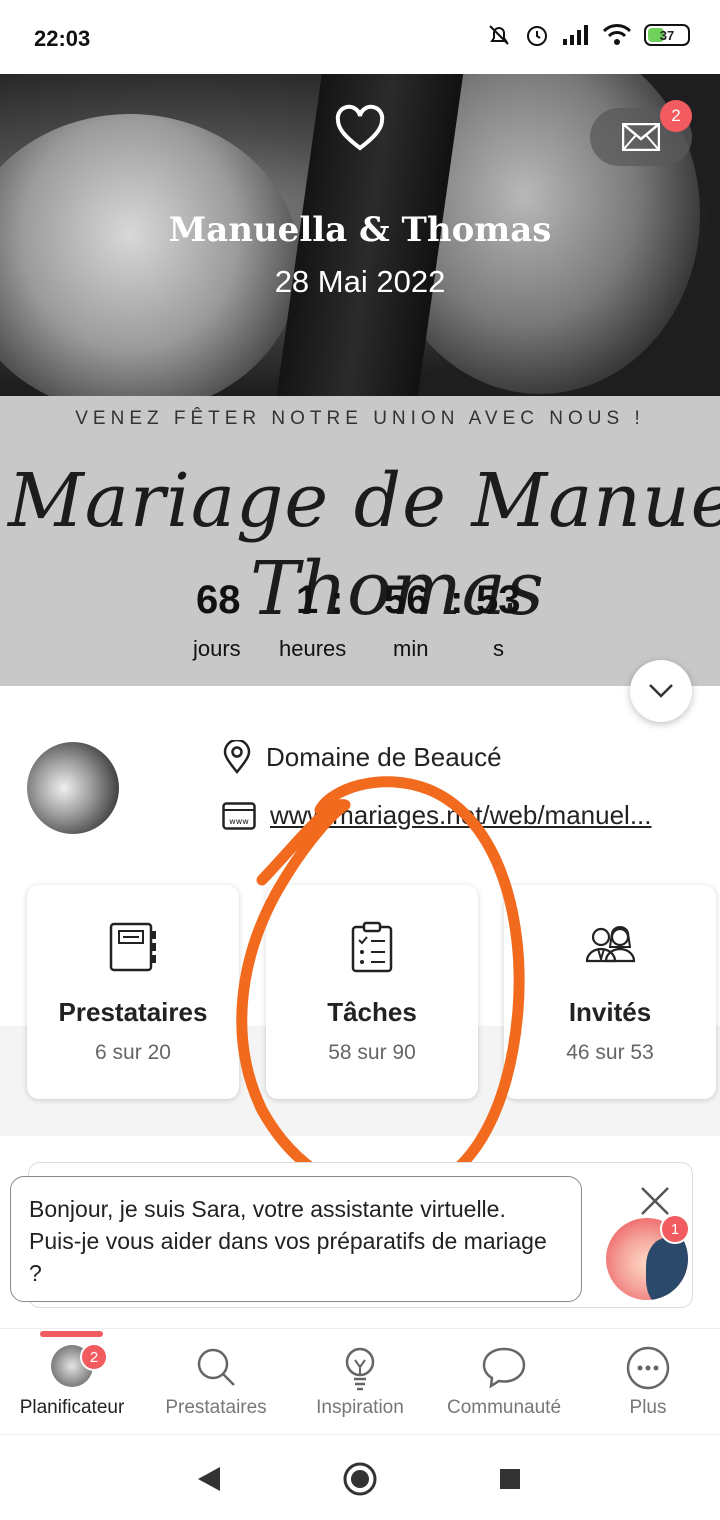 This screenshot has width=720, height=1520. Describe the element at coordinates (498, 600) in the screenshot. I see `countdown-seconds: 53` at that location.